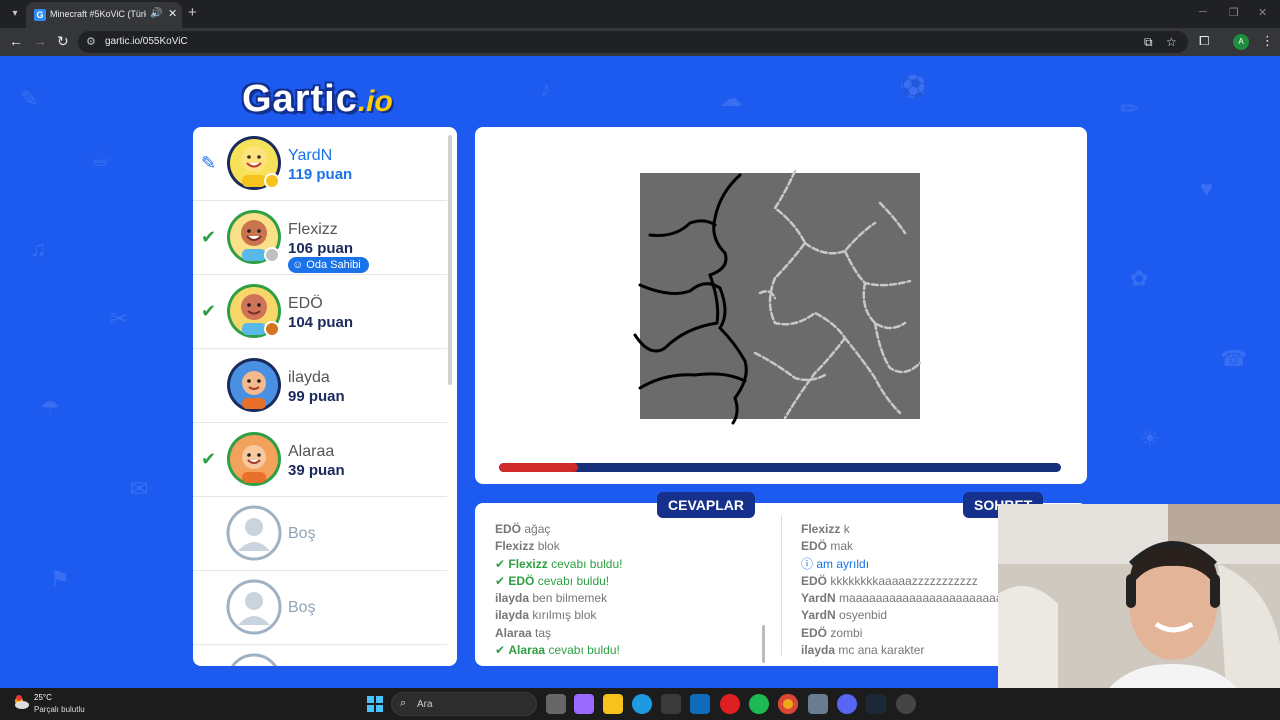 The image size is (1280, 720). What do you see at coordinates (320, 386) in the screenshot?
I see `player-row: ilayda 99 puan` at bounding box center [320, 386].